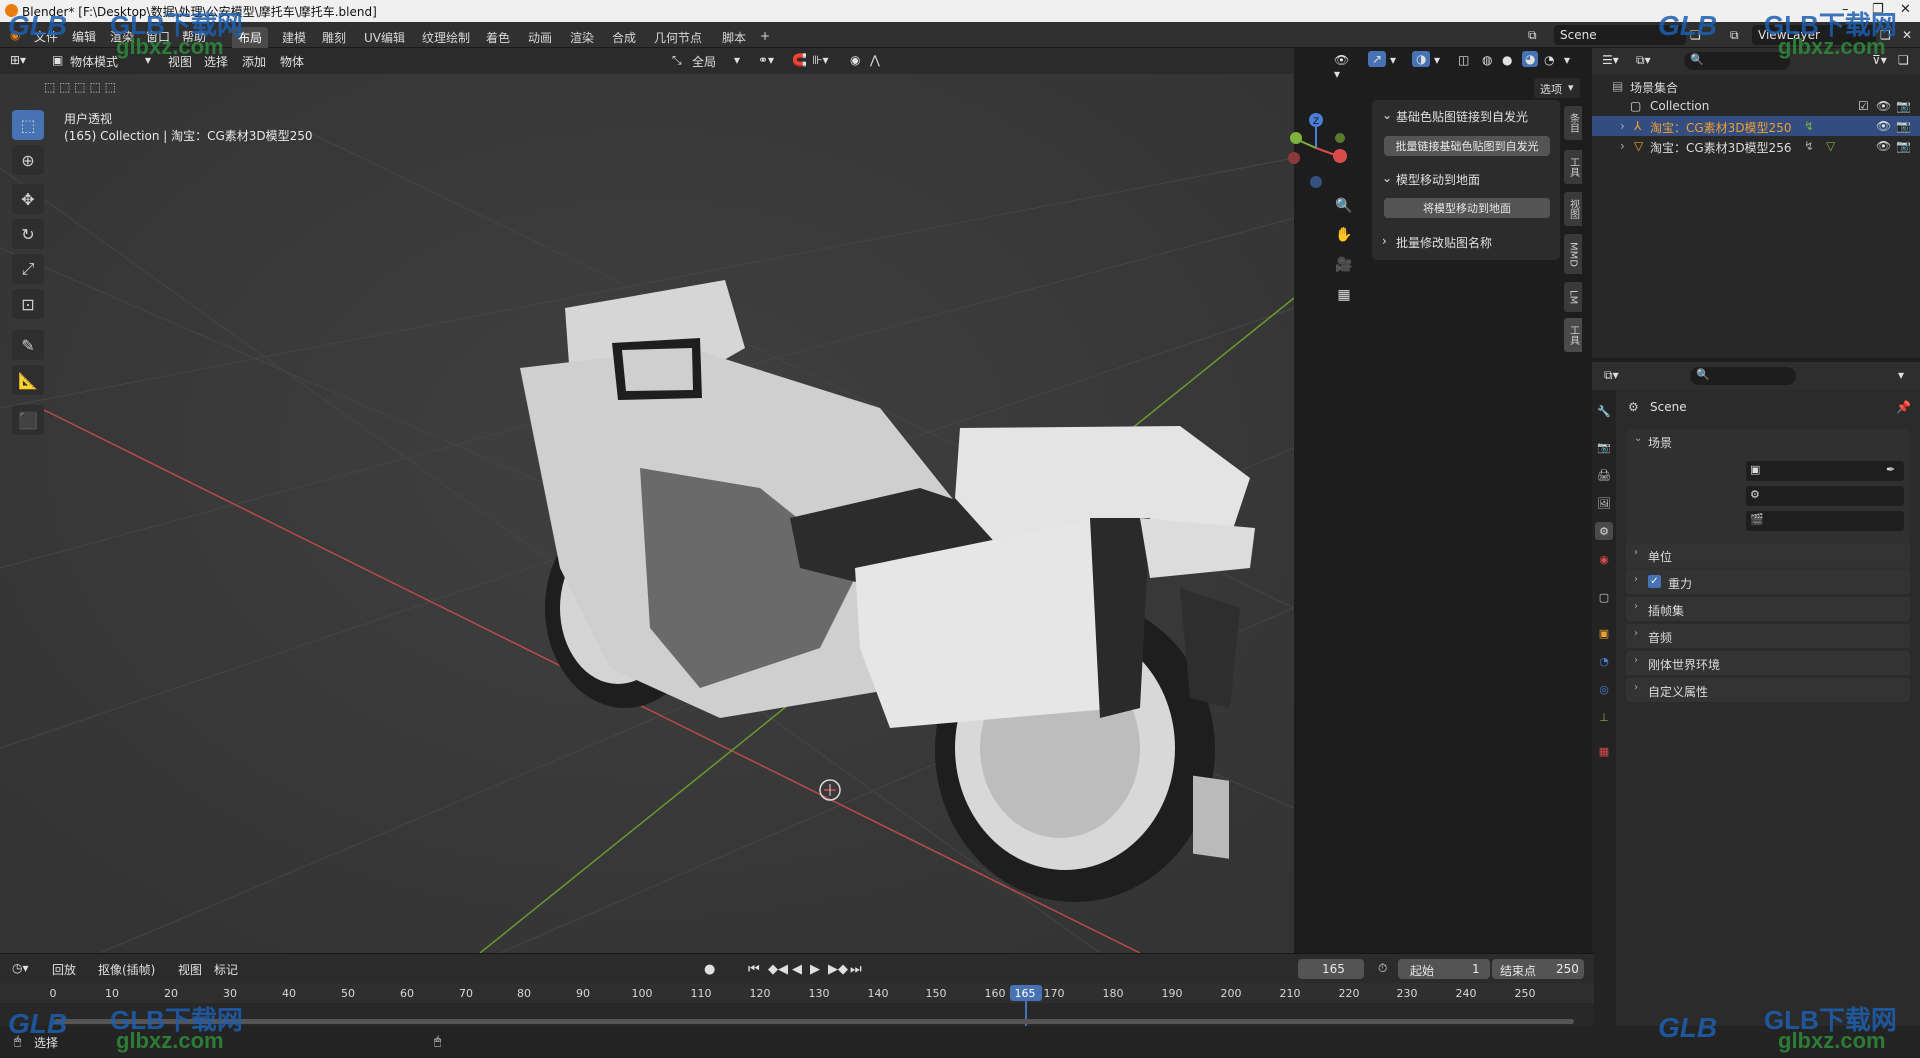 Image resolution: width=1920 pixels, height=1058 pixels. Describe the element at coordinates (84, 36) in the screenshot. I see `menu-edit: 编辑` at that location.